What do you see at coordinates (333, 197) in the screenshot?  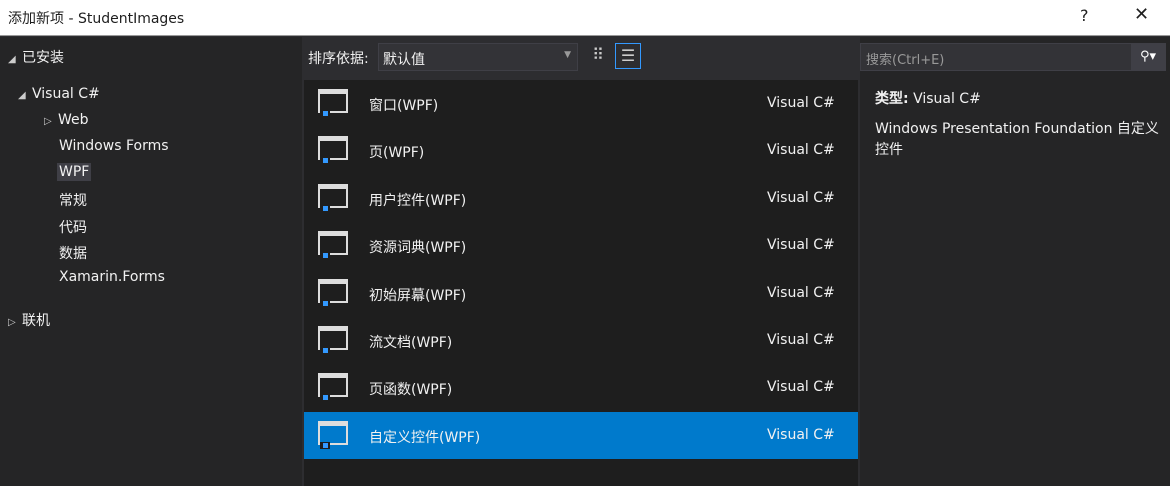 I see `user-control-icon` at bounding box center [333, 197].